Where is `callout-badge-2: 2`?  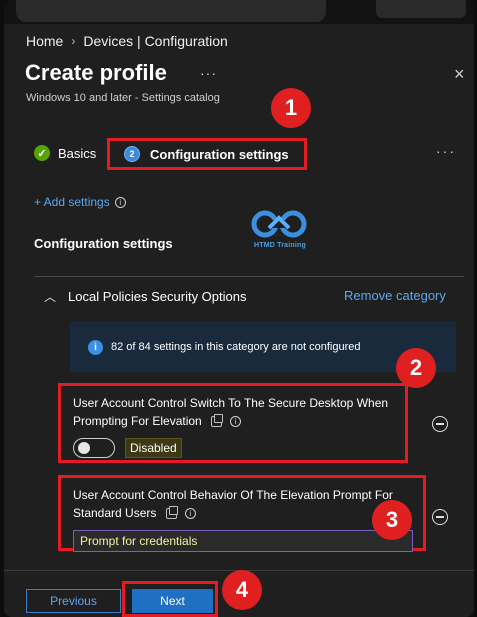 callout-badge-2: 2 is located at coordinates (416, 368).